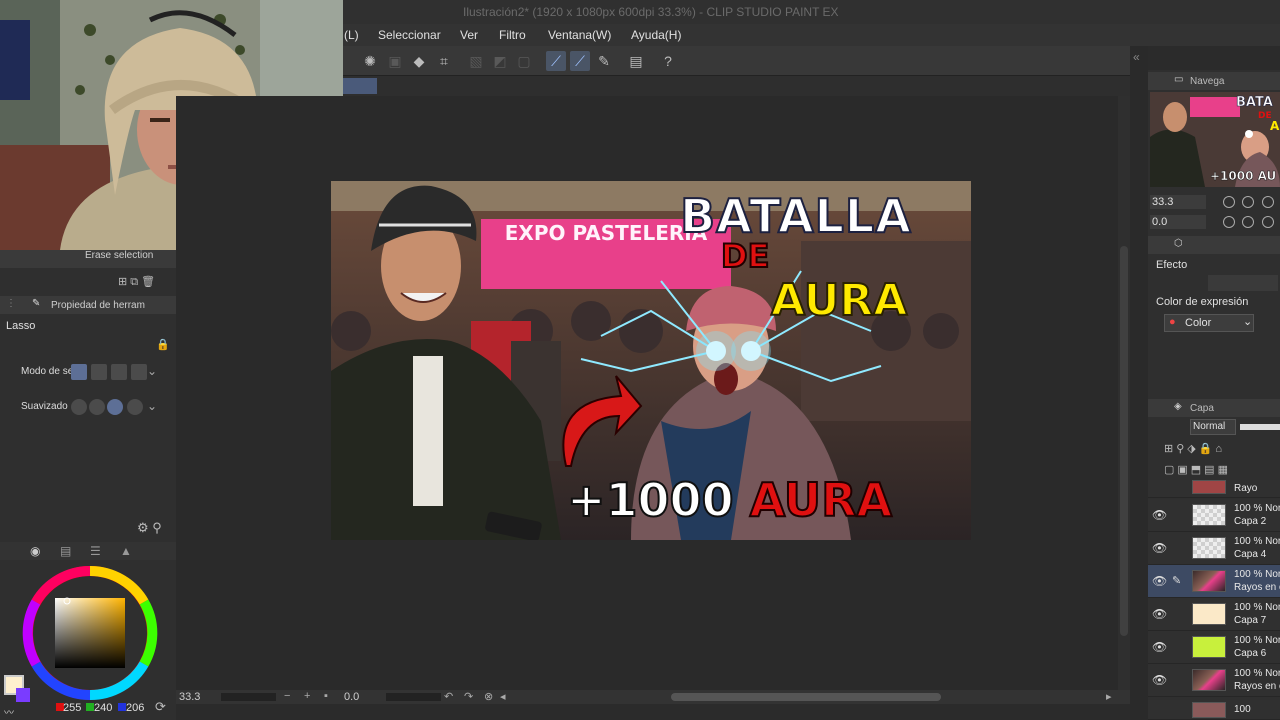  Describe the element at coordinates (163, 344) in the screenshot. I see `lock-icon: 🔒` at that location.